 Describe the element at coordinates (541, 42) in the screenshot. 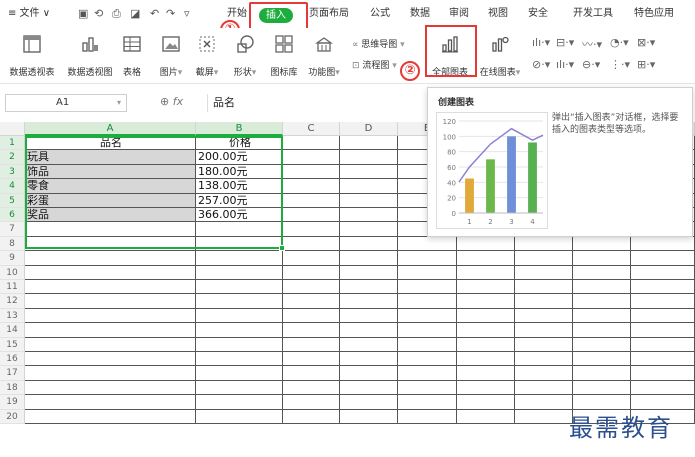

I see `column-chart-dropdown: ılı·▾` at that location.